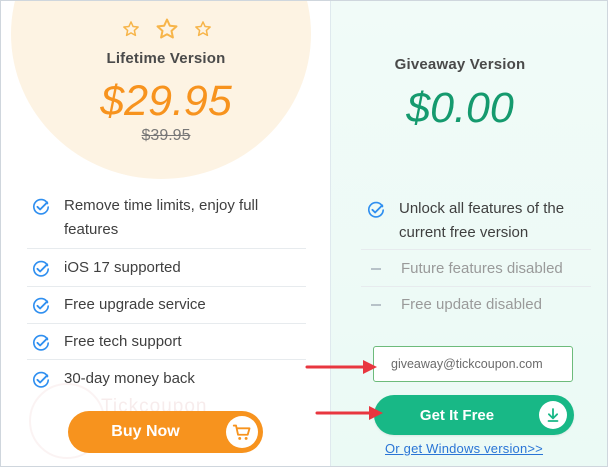 The height and width of the screenshot is (467, 608). Describe the element at coordinates (135, 304) in the screenshot. I see `feature-text: Free upgrade service` at that location.